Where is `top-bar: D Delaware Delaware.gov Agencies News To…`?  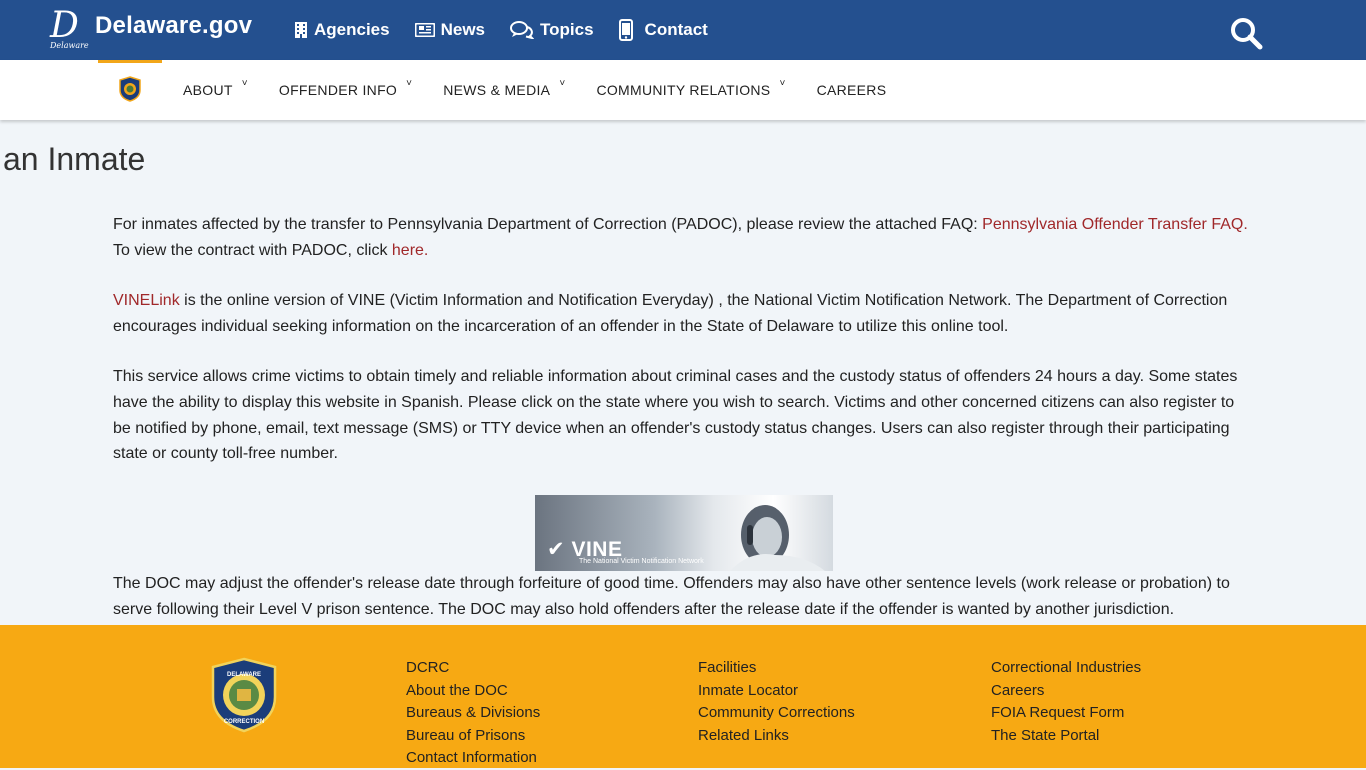 top-bar: D Delaware Delaware.gov Agencies News To… is located at coordinates (683, 30).